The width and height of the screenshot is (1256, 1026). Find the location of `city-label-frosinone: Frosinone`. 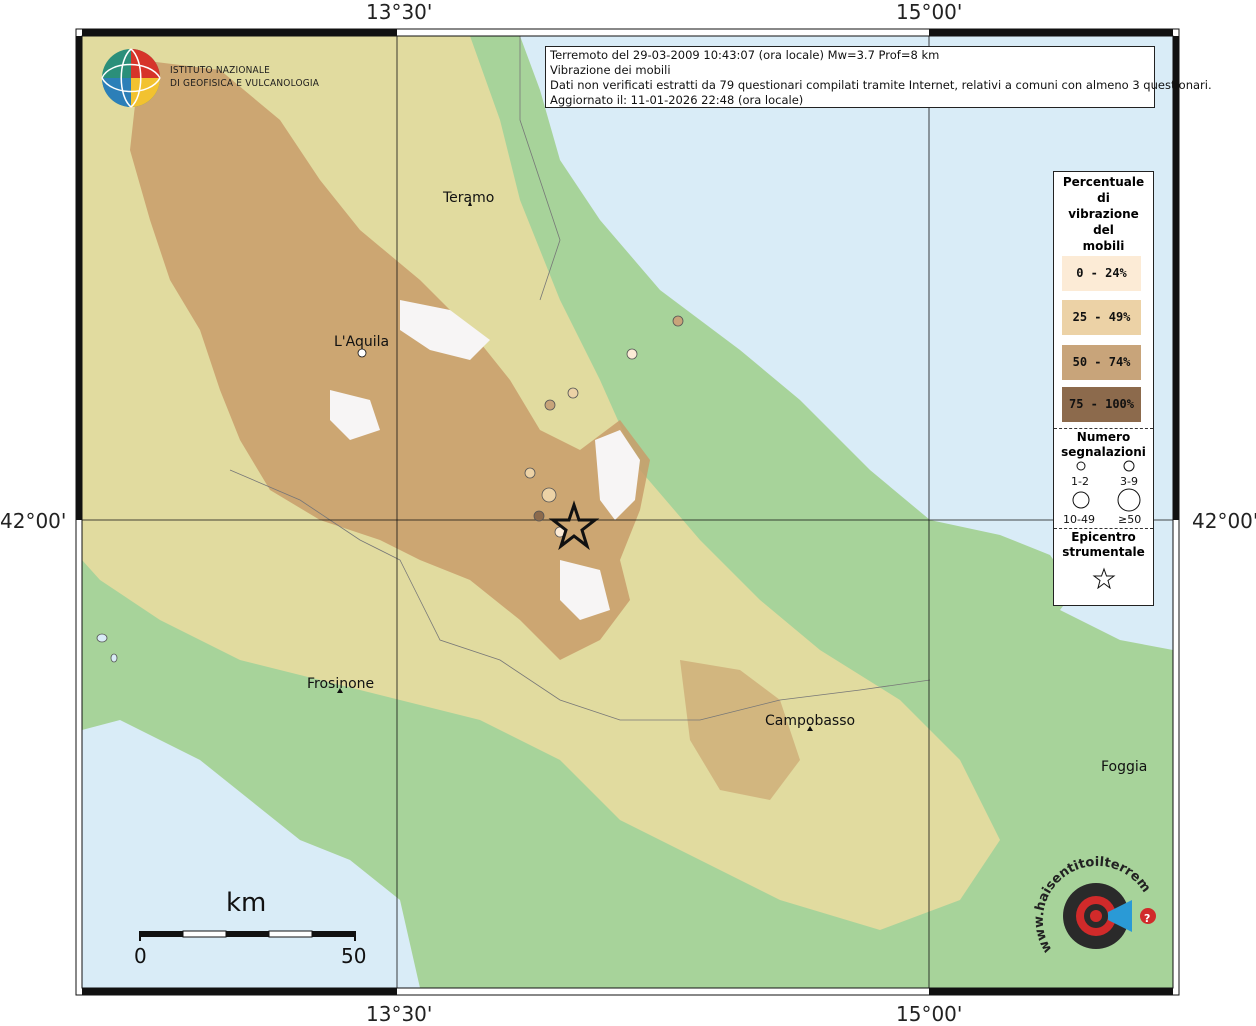

city-label-frosinone: Frosinone is located at coordinates (341, 684).